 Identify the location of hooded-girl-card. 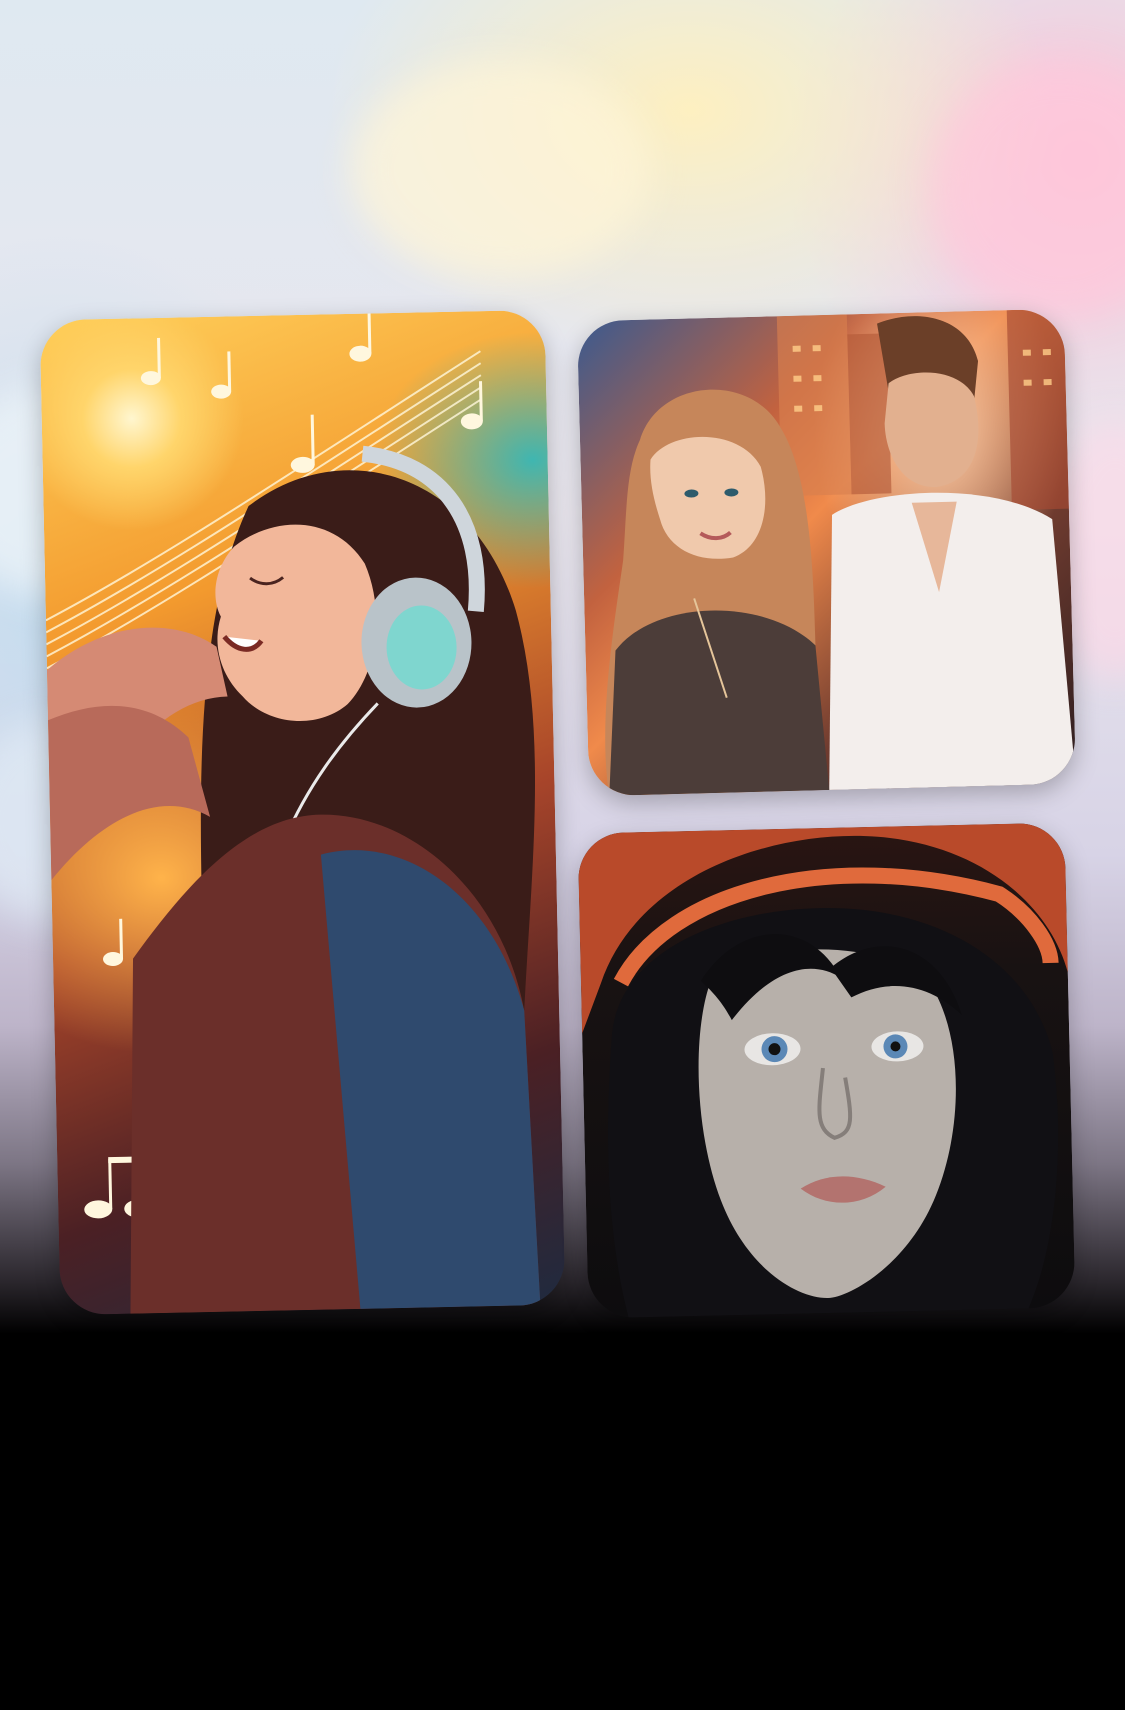
(826, 1070).